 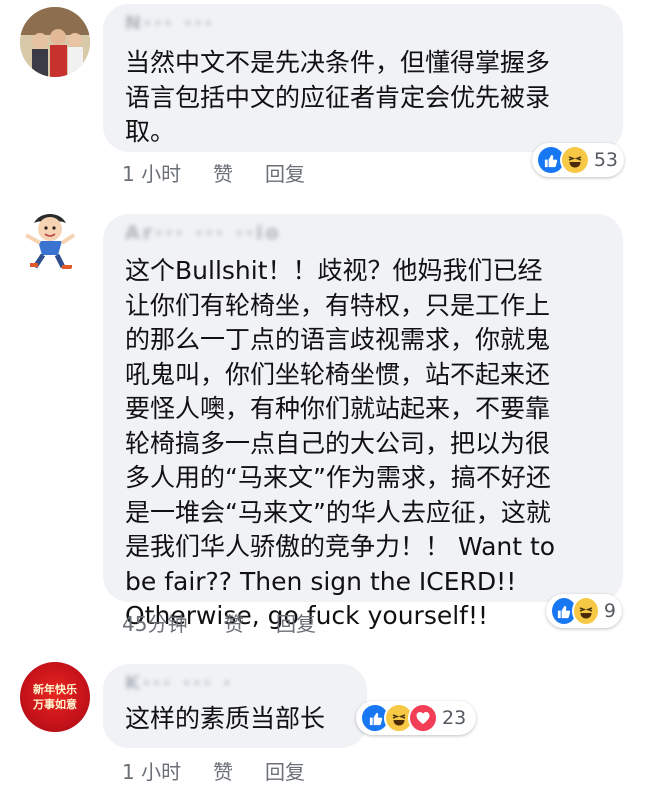 I want to click on comment-bubble: K··· ··· · 这样的素质当部长, so click(x=235, y=706).